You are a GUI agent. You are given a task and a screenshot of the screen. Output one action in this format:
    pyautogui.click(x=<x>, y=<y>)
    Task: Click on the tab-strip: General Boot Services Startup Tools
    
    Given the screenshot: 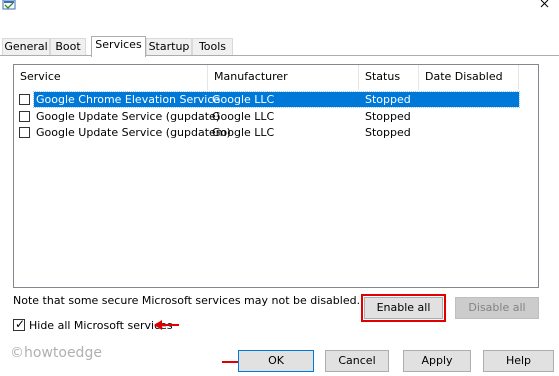 What is the action you would take?
    pyautogui.click(x=279, y=46)
    